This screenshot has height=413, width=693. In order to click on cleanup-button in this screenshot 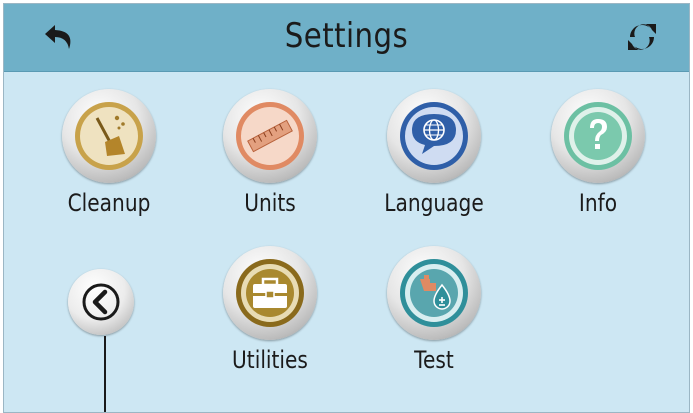, I will do `click(109, 136)`.